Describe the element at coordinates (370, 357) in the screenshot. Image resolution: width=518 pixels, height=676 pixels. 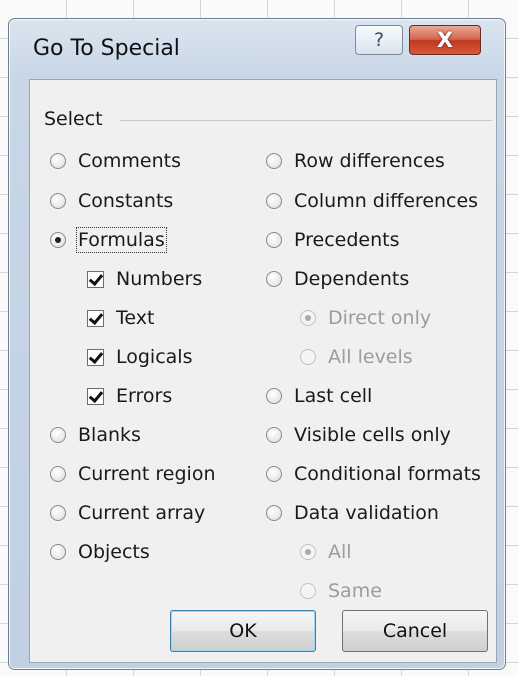
I see `option-all-levels-label: All levels` at that location.